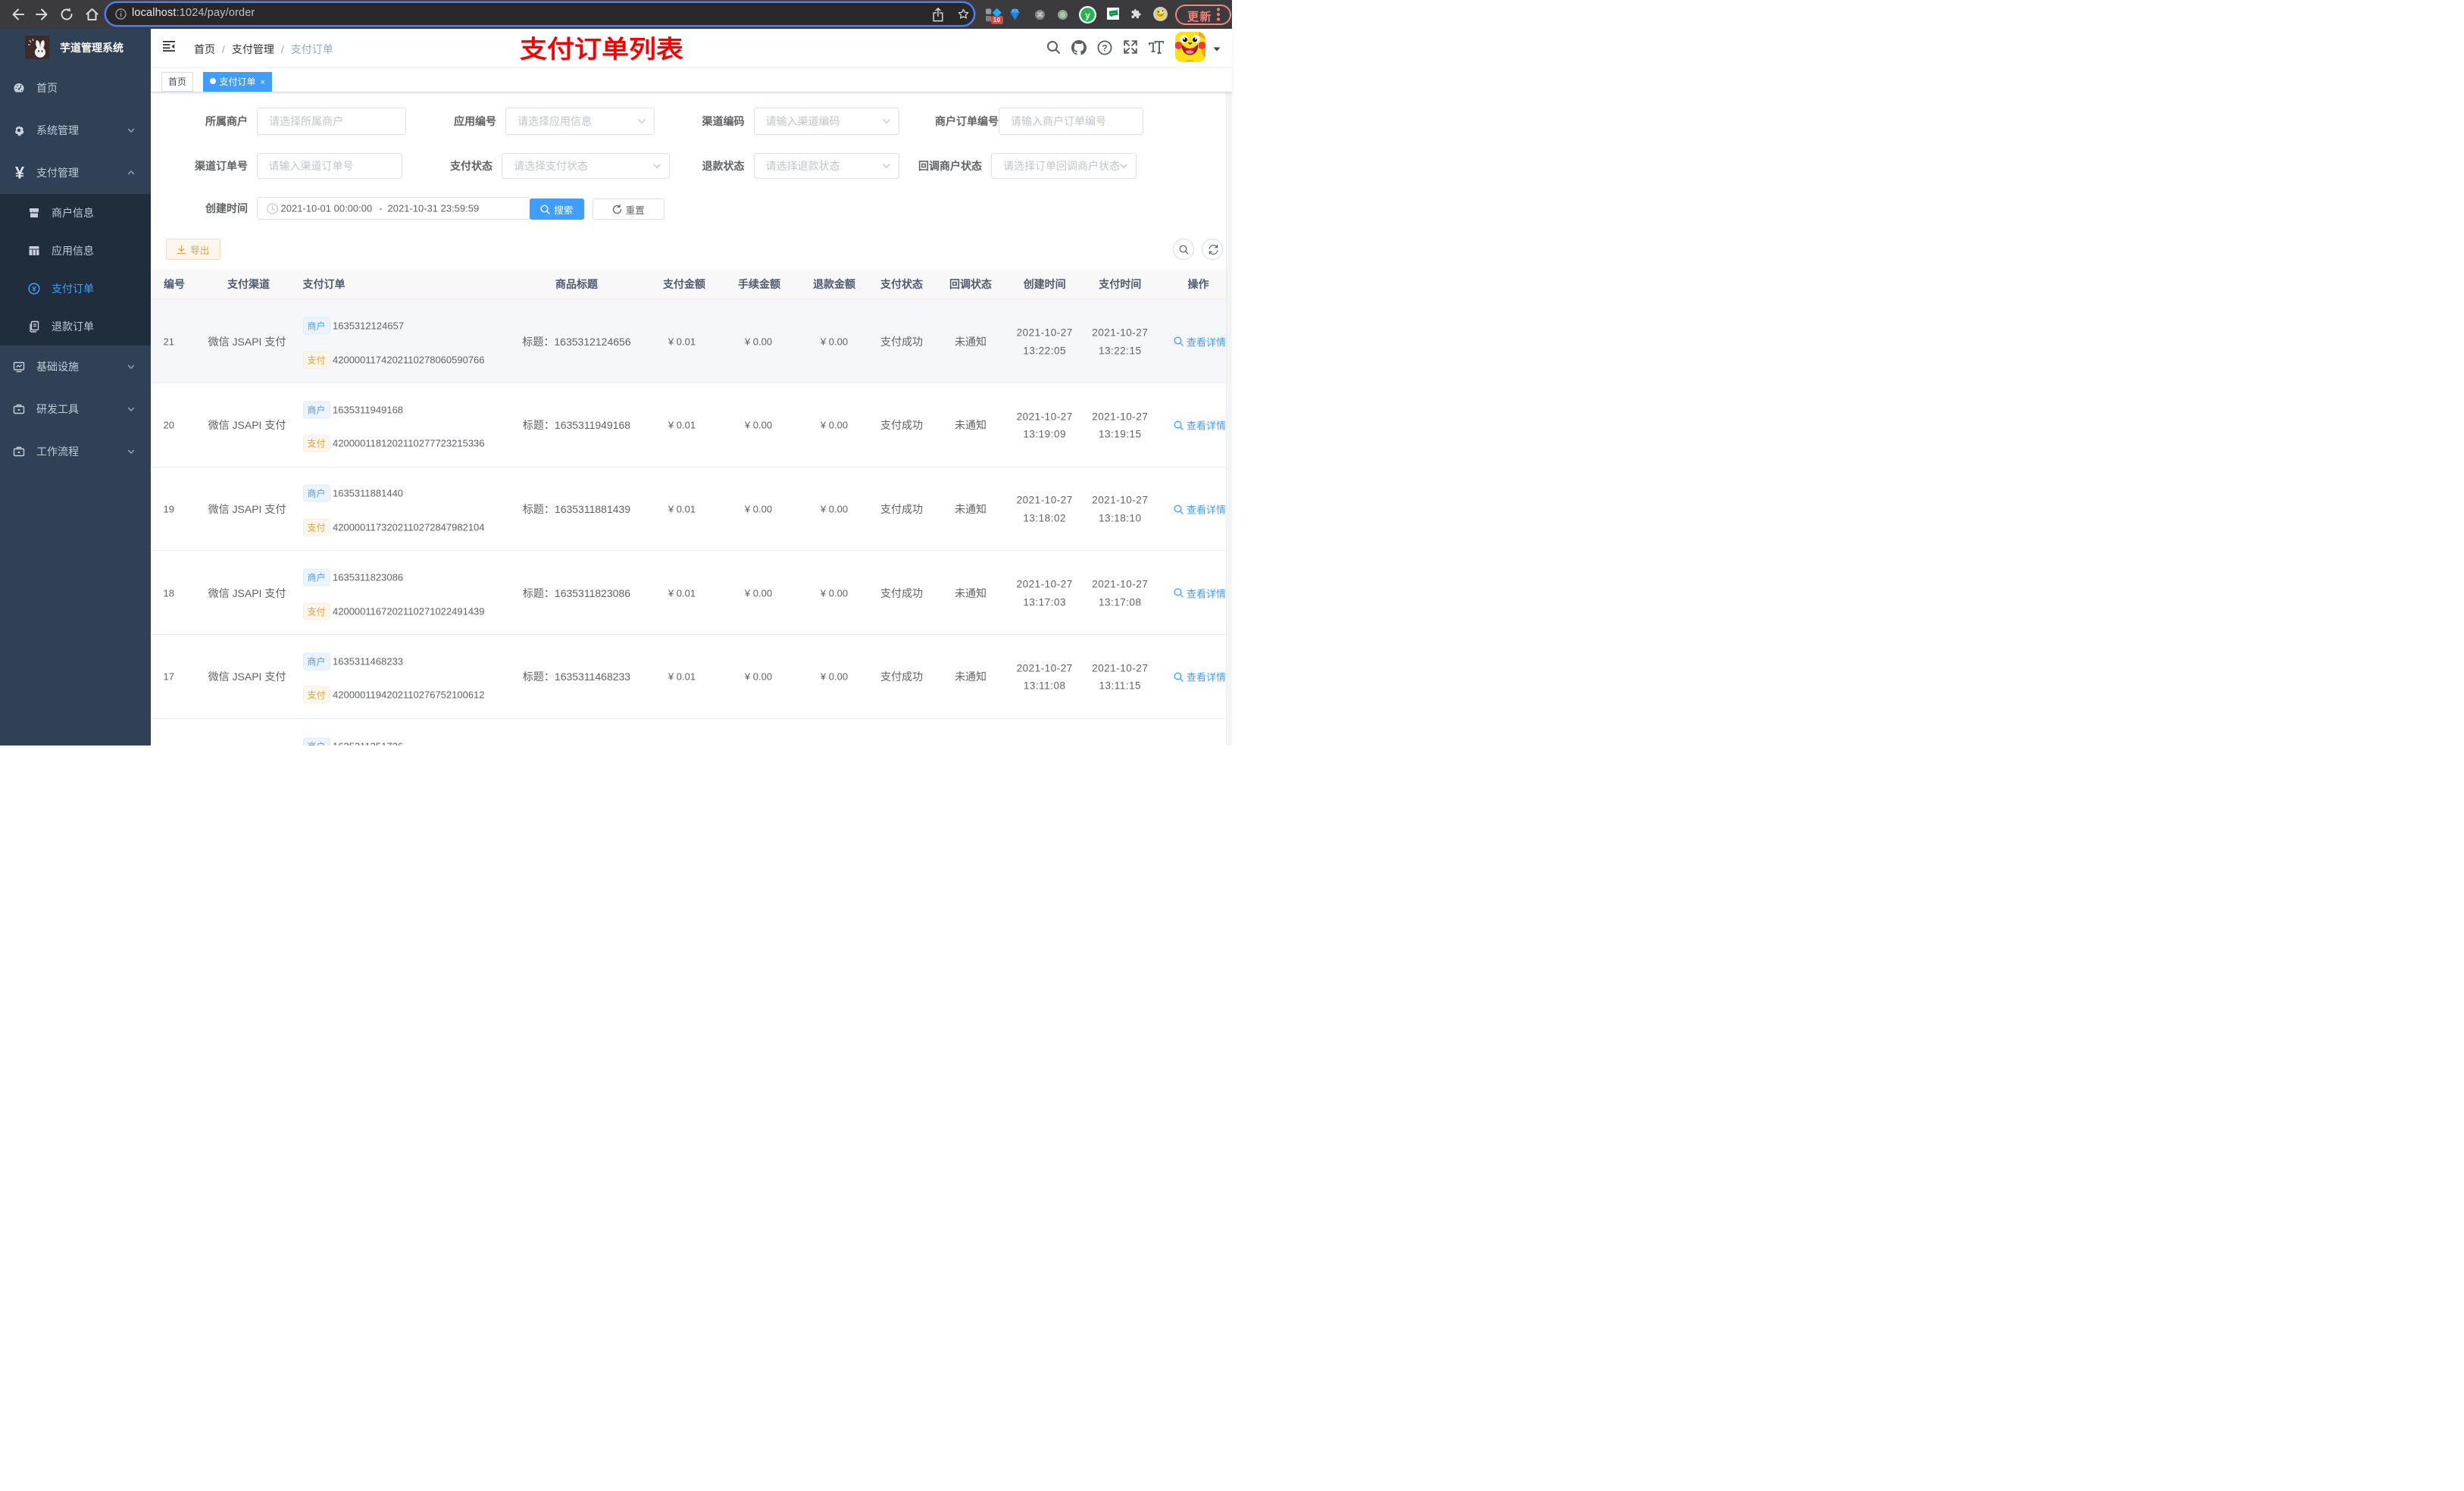 The width and height of the screenshot is (2464, 1491). I want to click on svg-text: y, so click(1087, 14).